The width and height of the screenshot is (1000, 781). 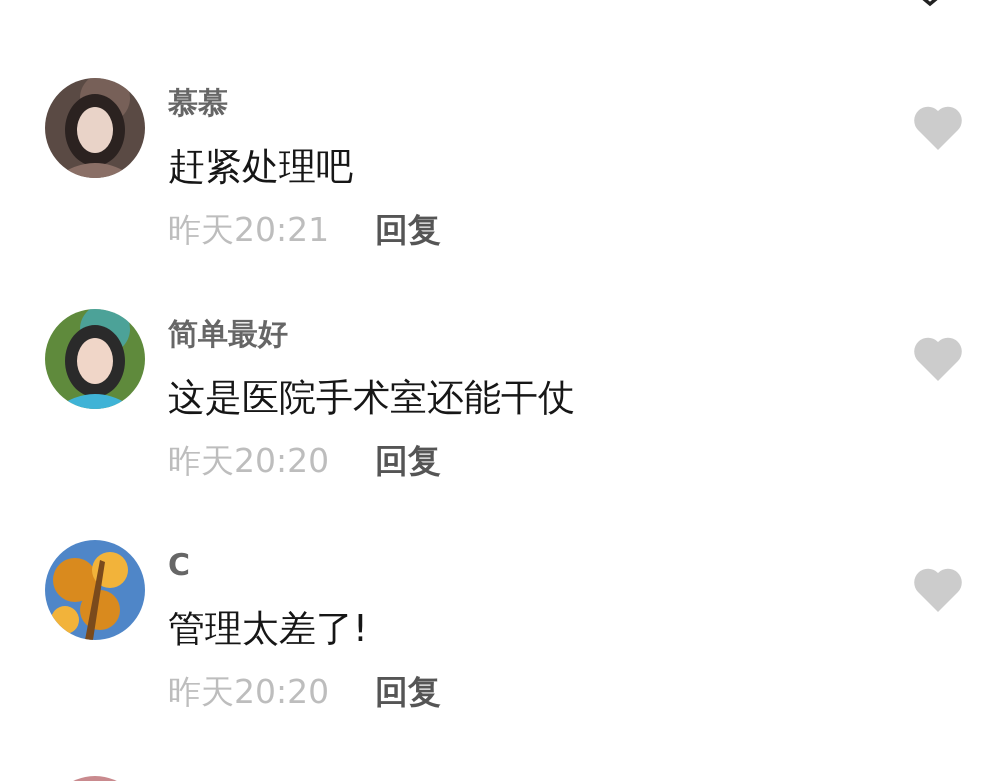 What do you see at coordinates (228, 335) in the screenshot?
I see `user-name: 简单最好` at bounding box center [228, 335].